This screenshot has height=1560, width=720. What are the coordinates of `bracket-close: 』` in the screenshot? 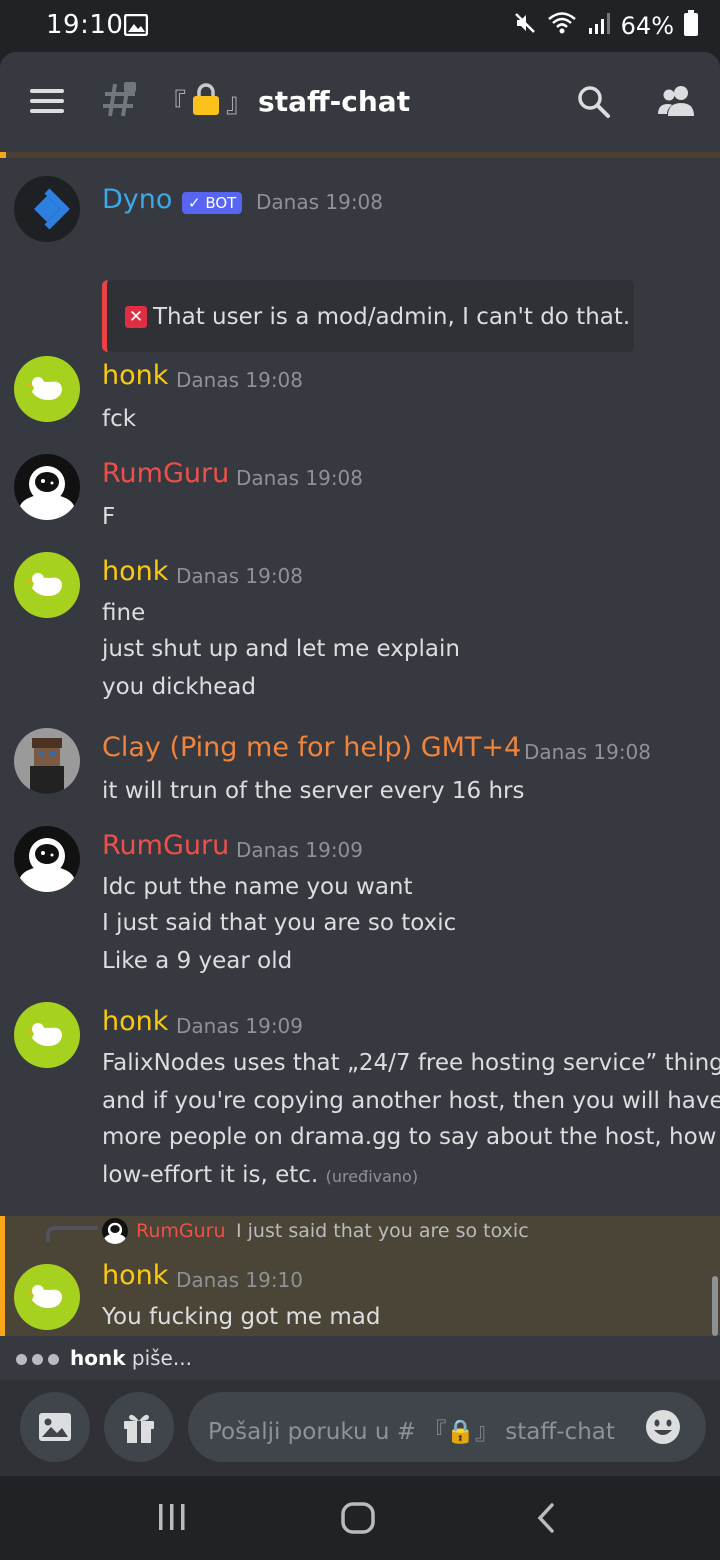 It's located at (239, 103).